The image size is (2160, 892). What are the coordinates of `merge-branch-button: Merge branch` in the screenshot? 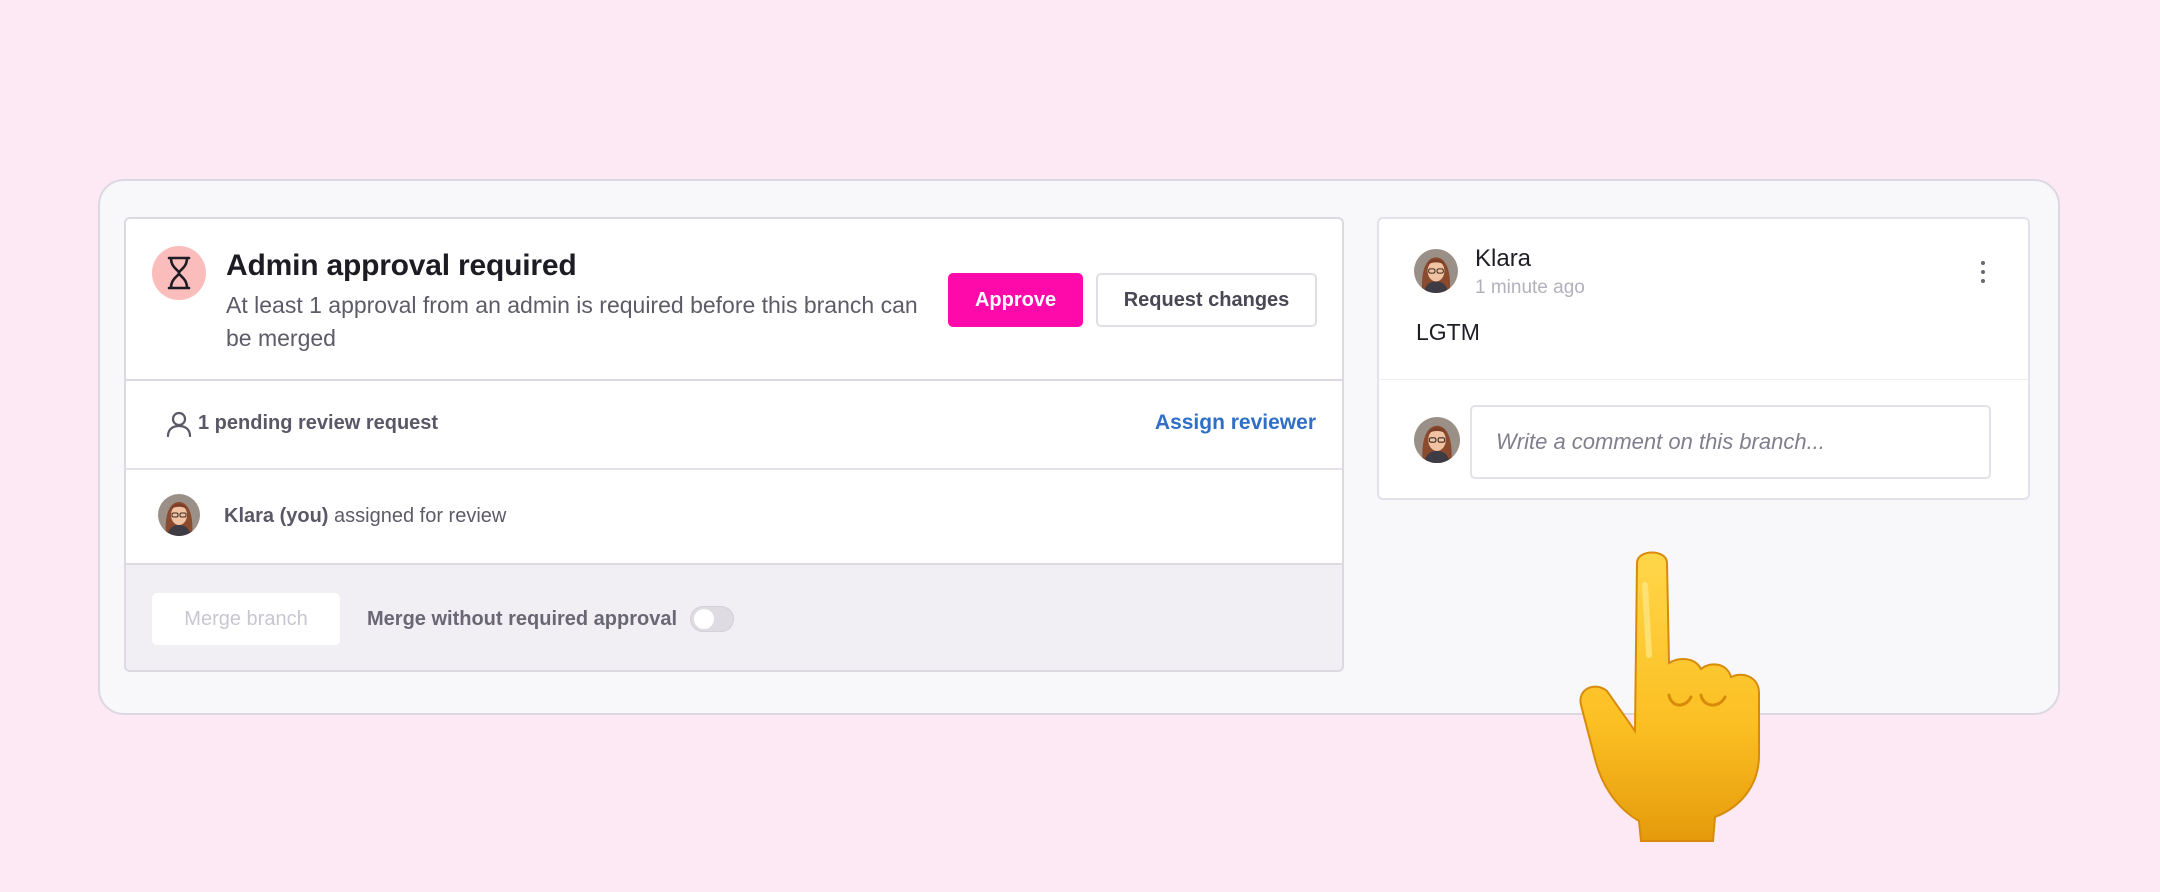 It's located at (246, 619).